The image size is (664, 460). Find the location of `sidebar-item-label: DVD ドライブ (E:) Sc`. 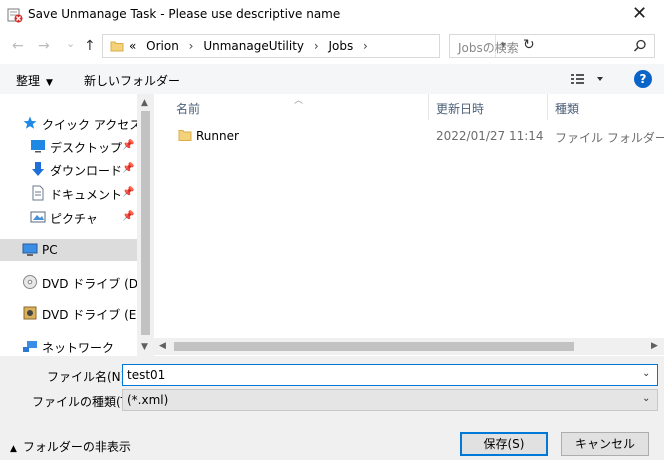

sidebar-item-label: DVD ドライブ (E:) Sc is located at coordinates (89, 315).